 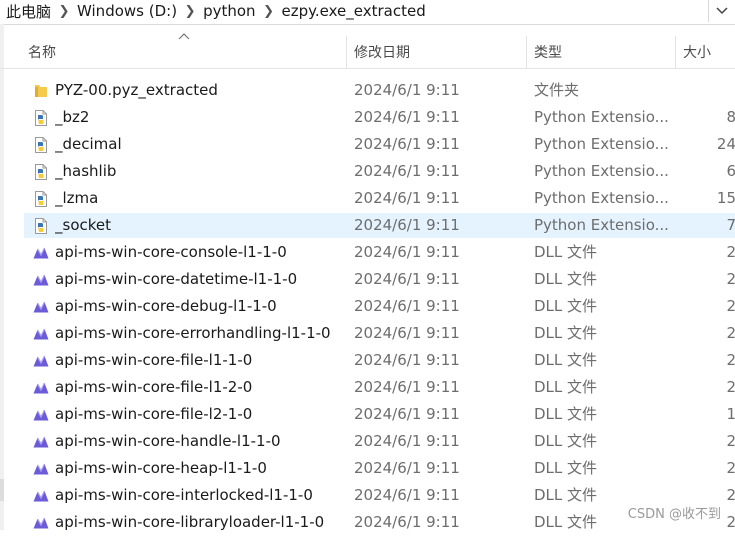 I want to click on file-name: api-ms-win-core-heap-l1-1-0, so click(x=161, y=468).